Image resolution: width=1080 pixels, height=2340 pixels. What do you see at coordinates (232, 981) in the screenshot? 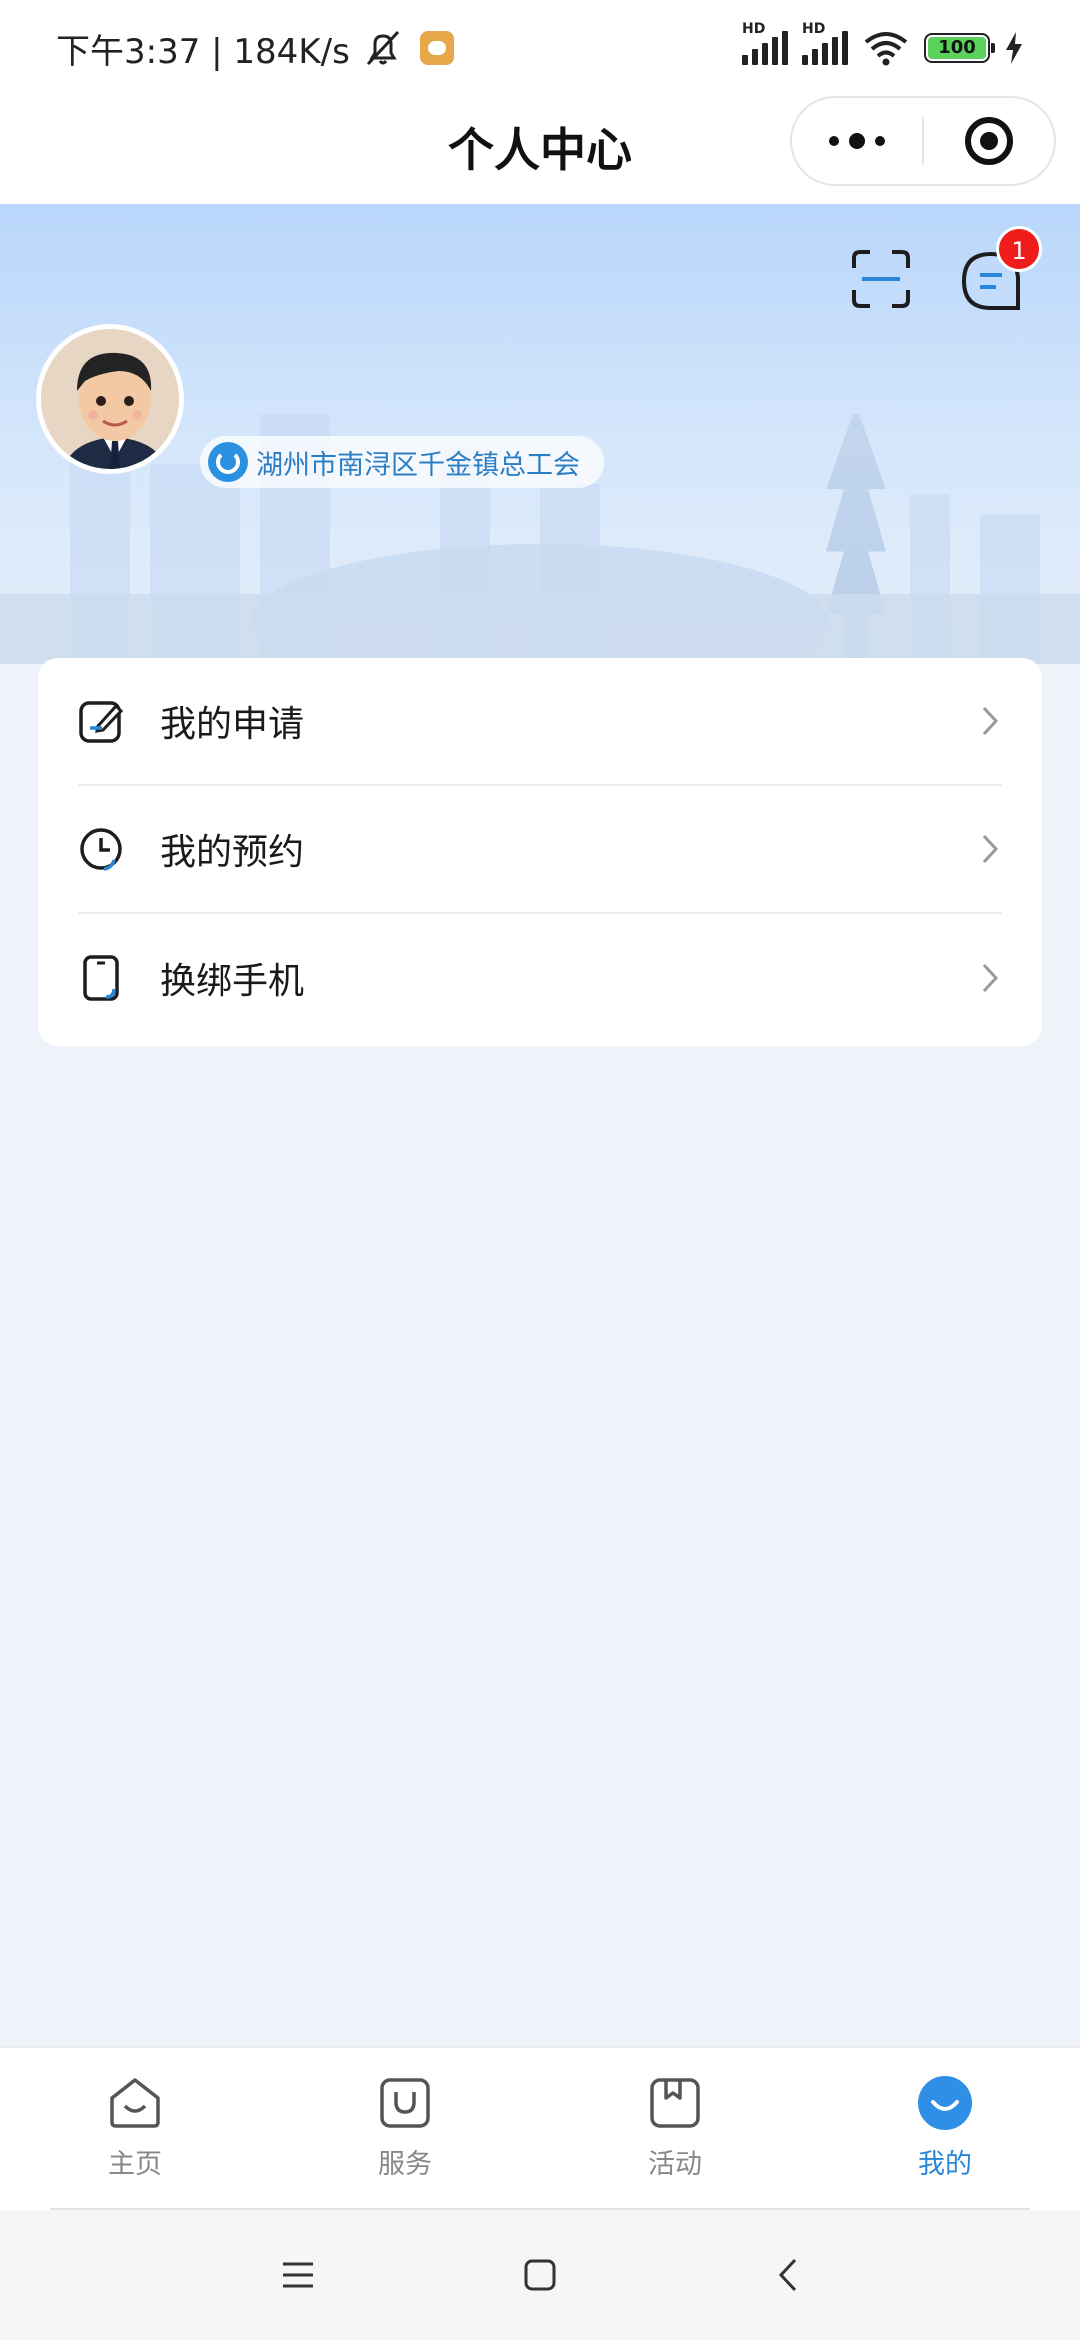
I see `menu-item-label: 换绑手机` at bounding box center [232, 981].